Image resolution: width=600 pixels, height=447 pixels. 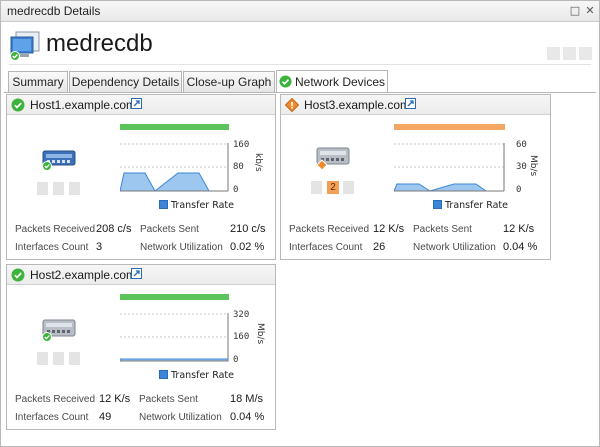 I want to click on card-header: ! Host3.example.com, so click(x=415, y=105).